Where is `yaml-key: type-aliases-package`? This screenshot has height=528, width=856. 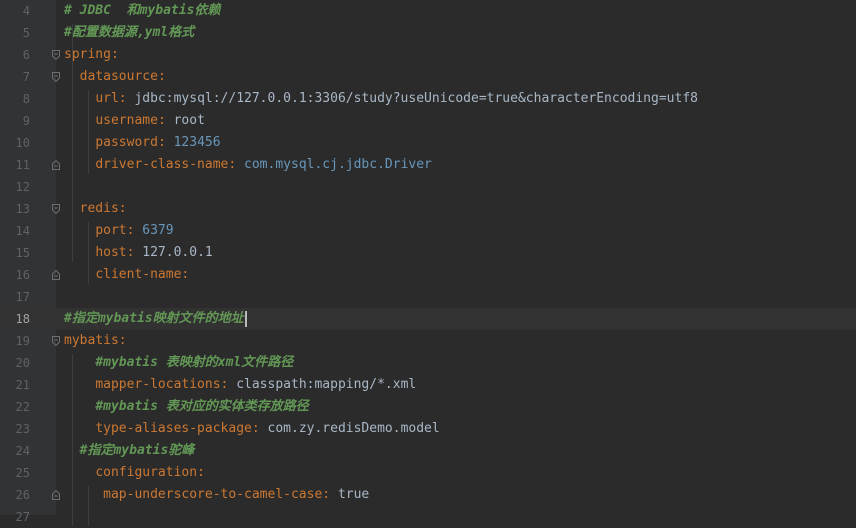
yaml-key: type-aliases-package is located at coordinates (173, 428).